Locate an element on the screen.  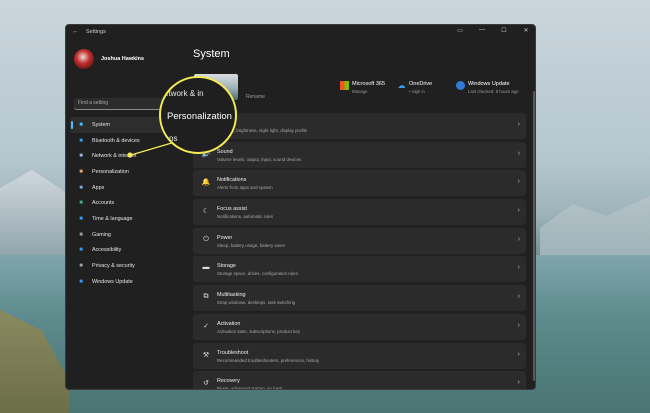
card-title: Power is located at coordinates (225, 237).